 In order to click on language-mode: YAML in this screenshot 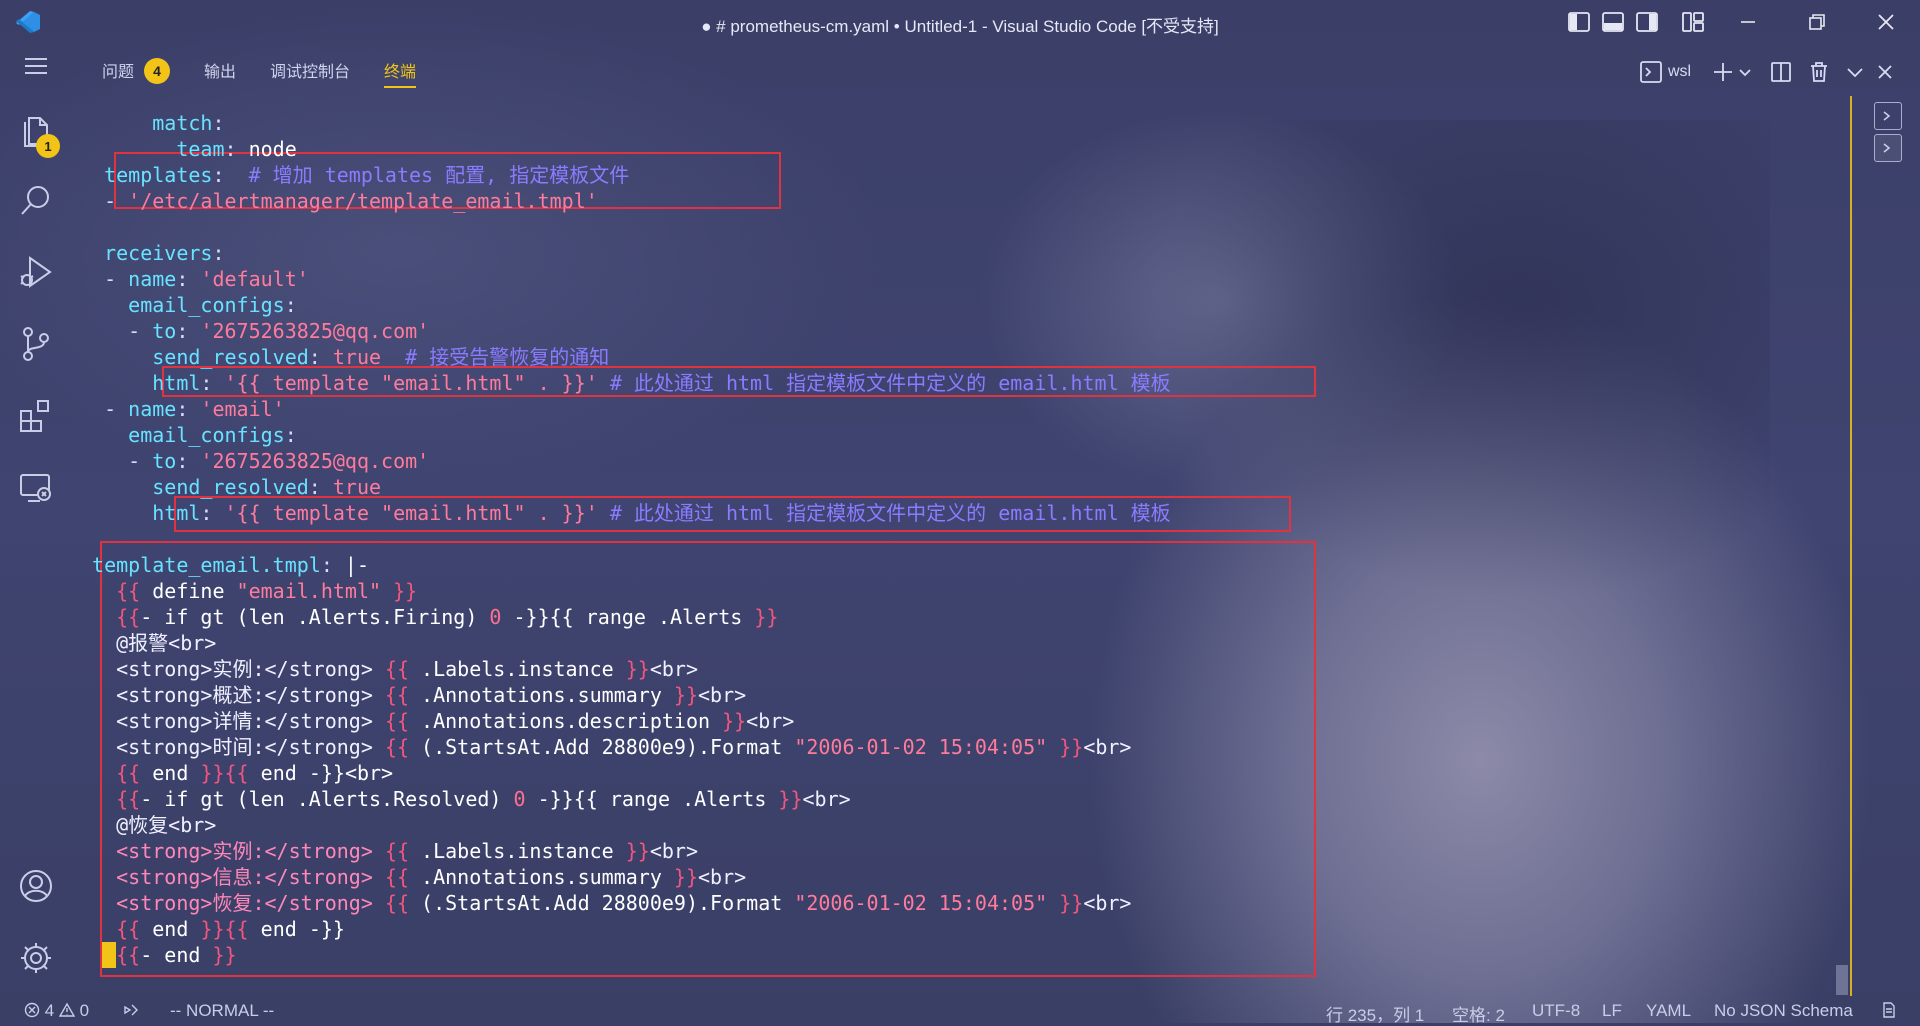, I will do `click(1668, 1011)`.